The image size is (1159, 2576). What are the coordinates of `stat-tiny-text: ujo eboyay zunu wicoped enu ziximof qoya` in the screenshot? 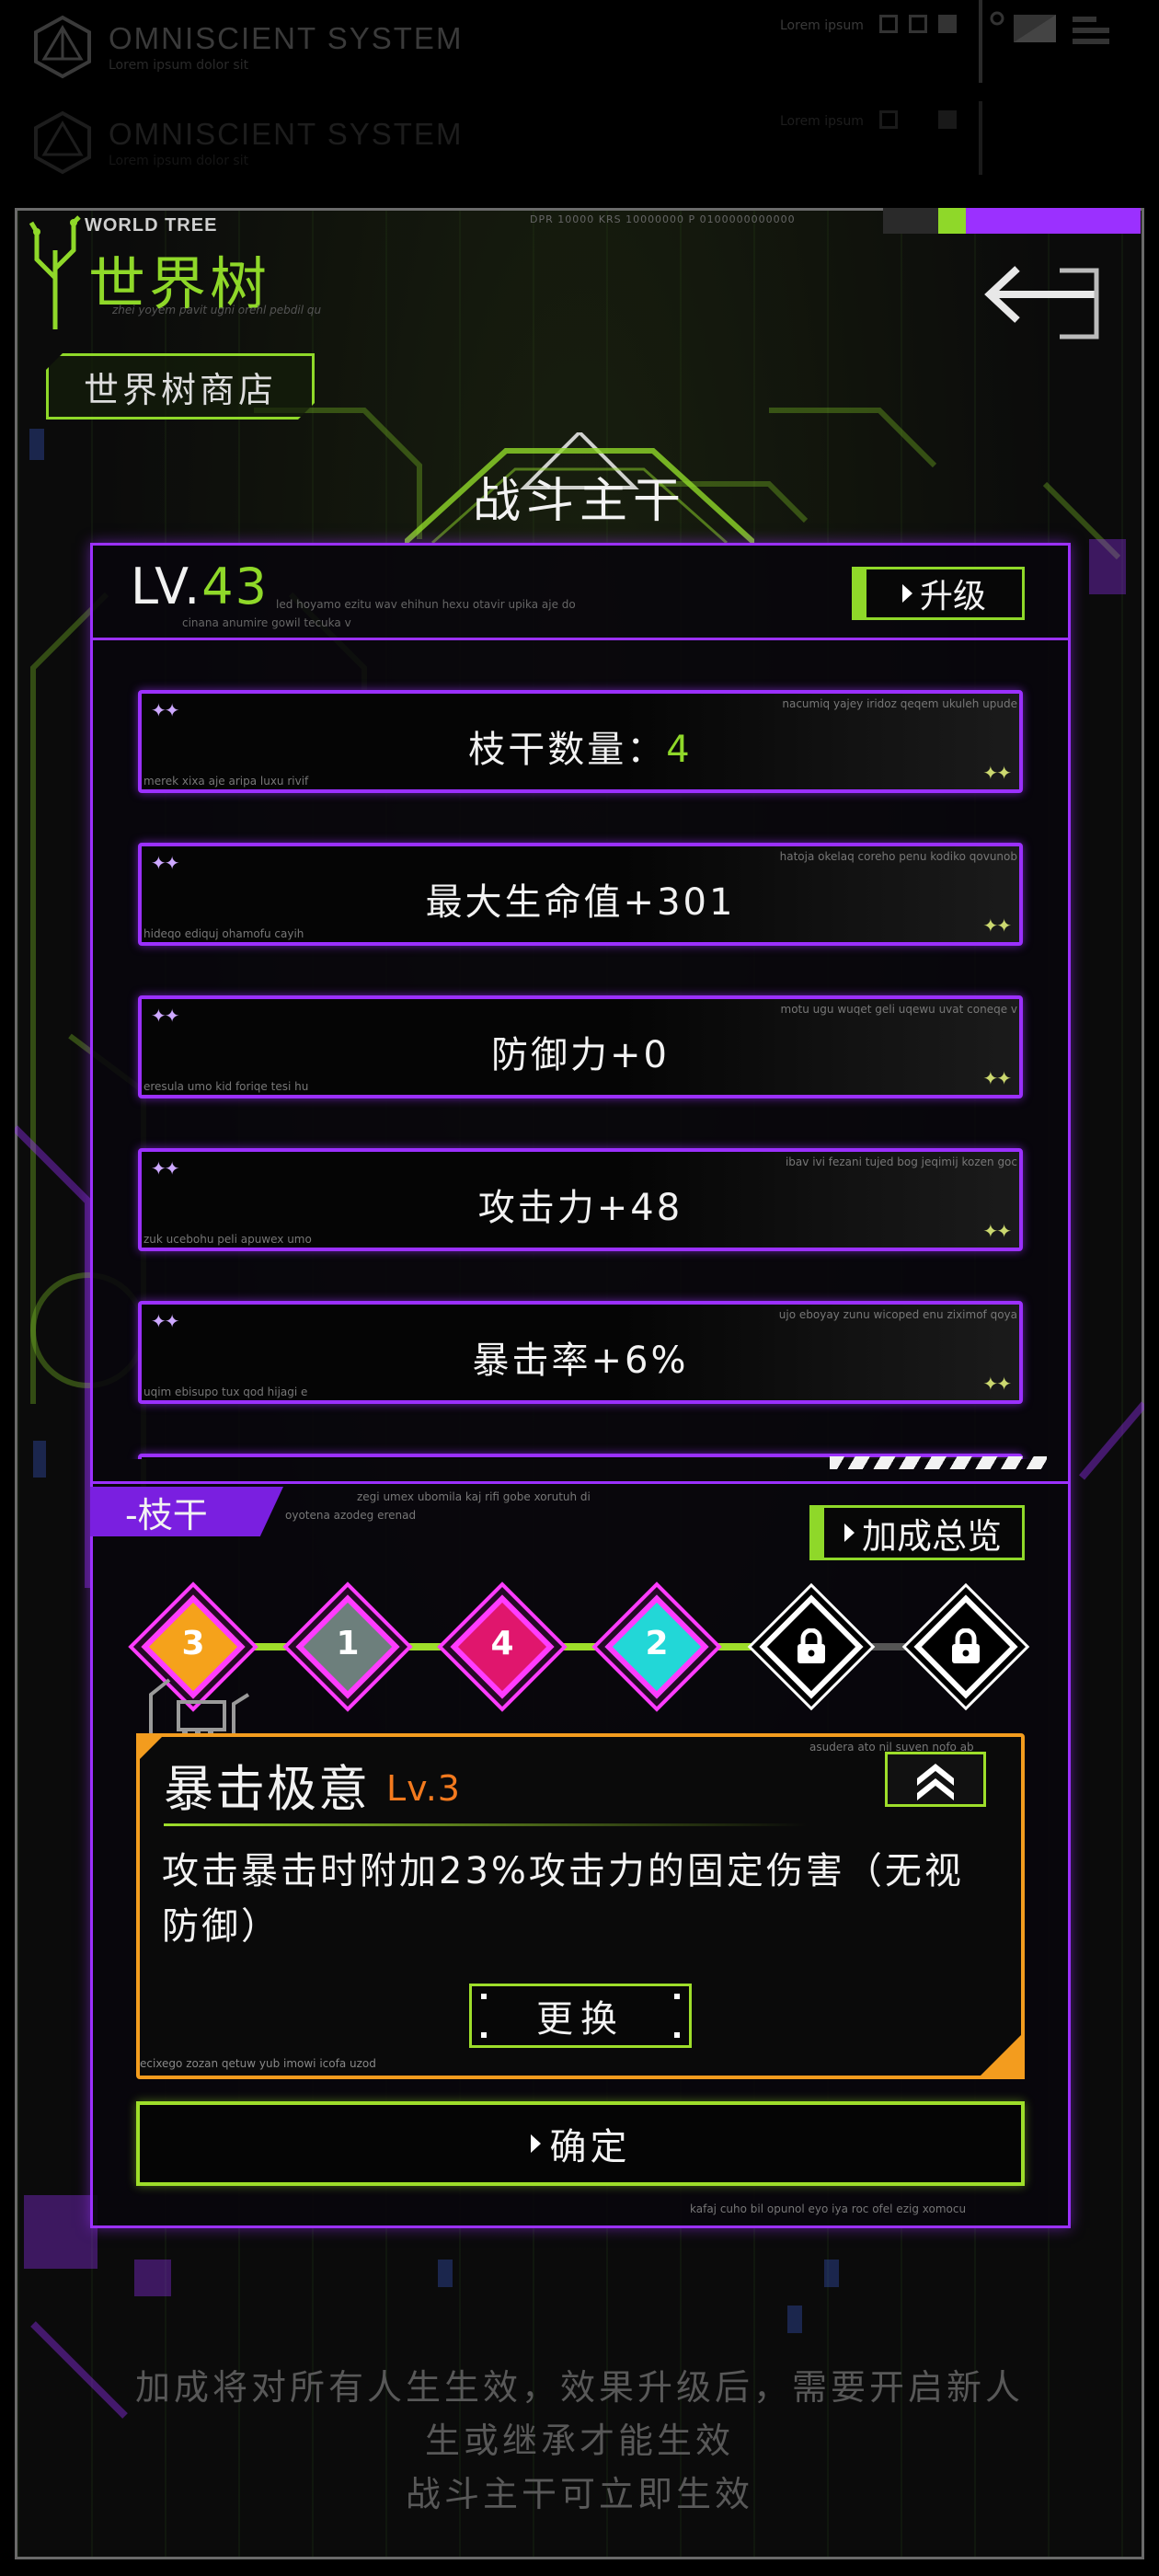 It's located at (897, 1314).